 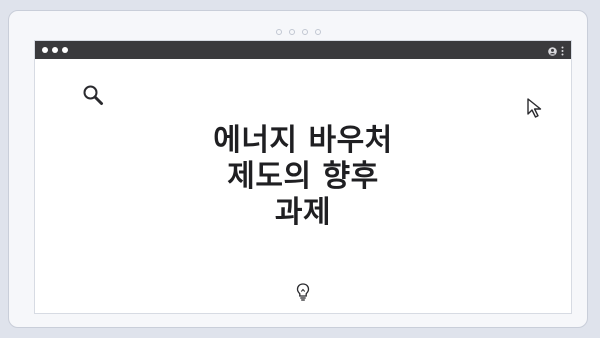 What do you see at coordinates (303, 212) in the screenshot?
I see `title-line: 과제` at bounding box center [303, 212].